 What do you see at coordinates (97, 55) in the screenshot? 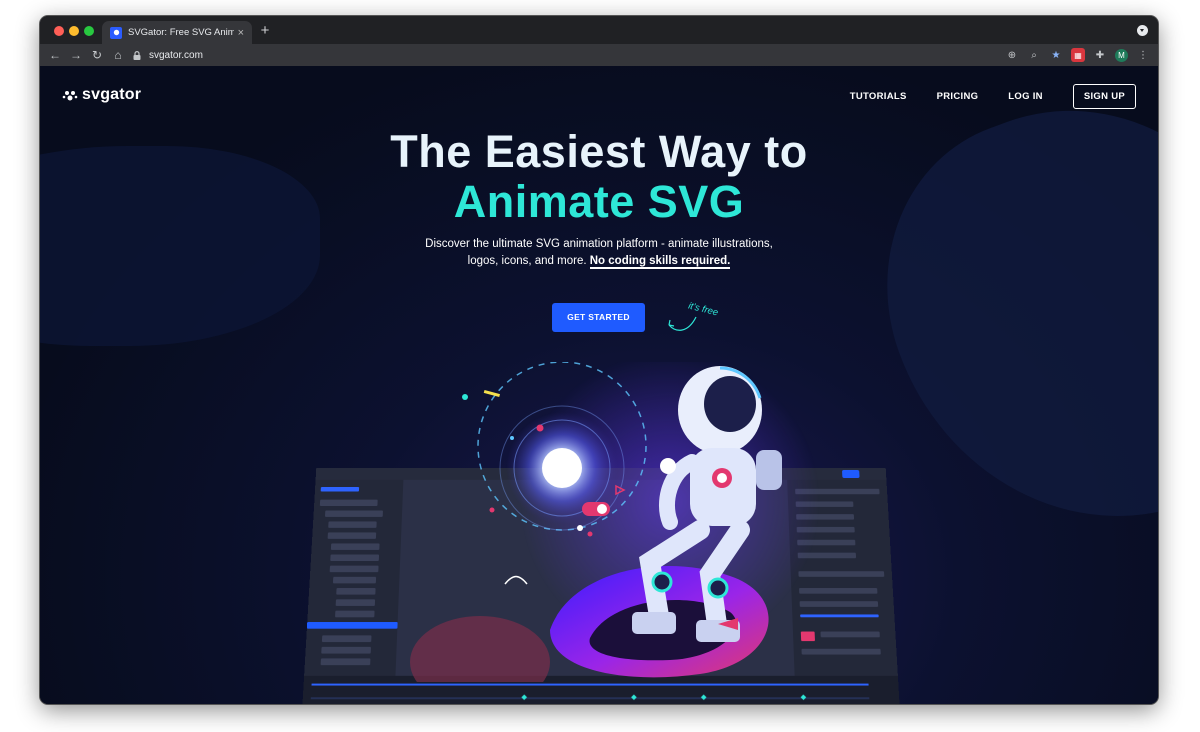
I see `reload-icon: ↻` at bounding box center [97, 55].